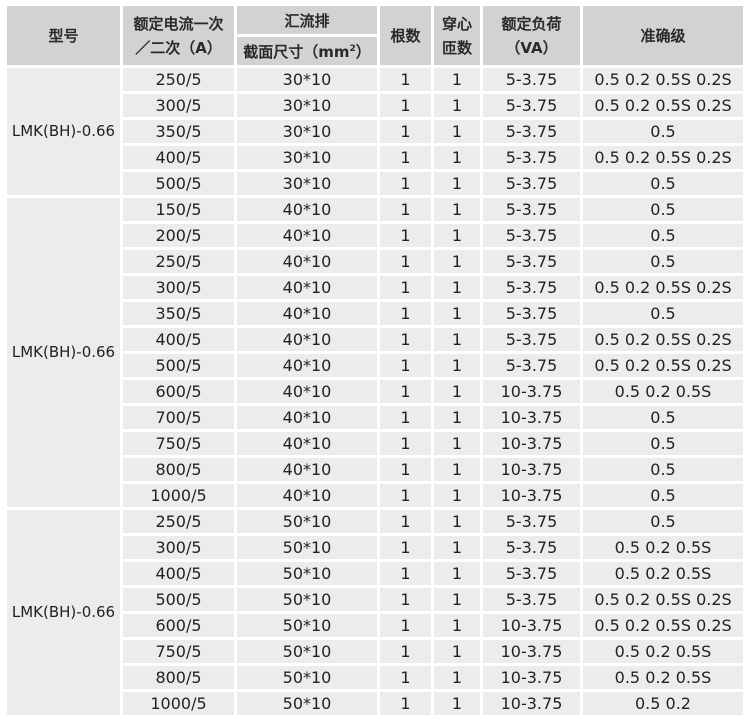 This screenshot has height=718, width=750. I want to click on current-cell: 1000/5, so click(178, 495).